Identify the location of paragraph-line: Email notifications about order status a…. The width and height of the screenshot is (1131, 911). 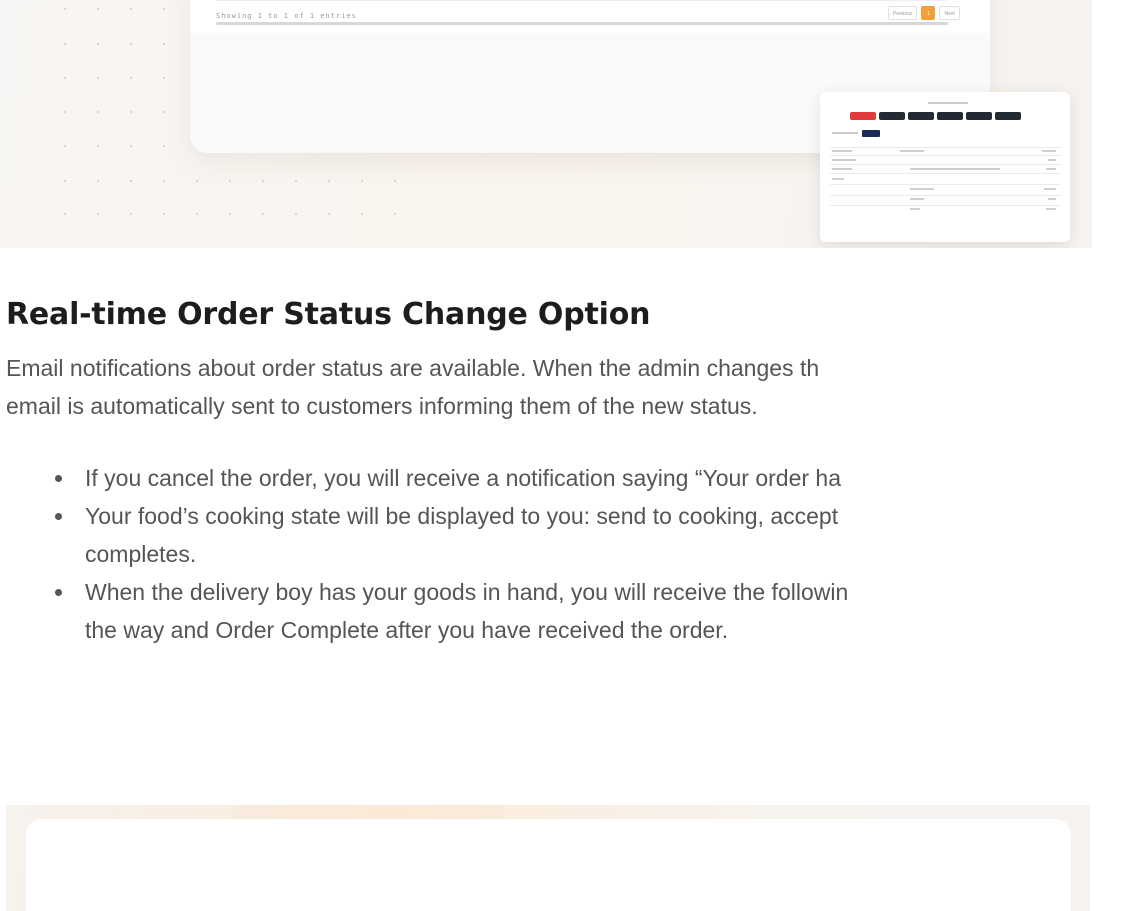
(413, 368).